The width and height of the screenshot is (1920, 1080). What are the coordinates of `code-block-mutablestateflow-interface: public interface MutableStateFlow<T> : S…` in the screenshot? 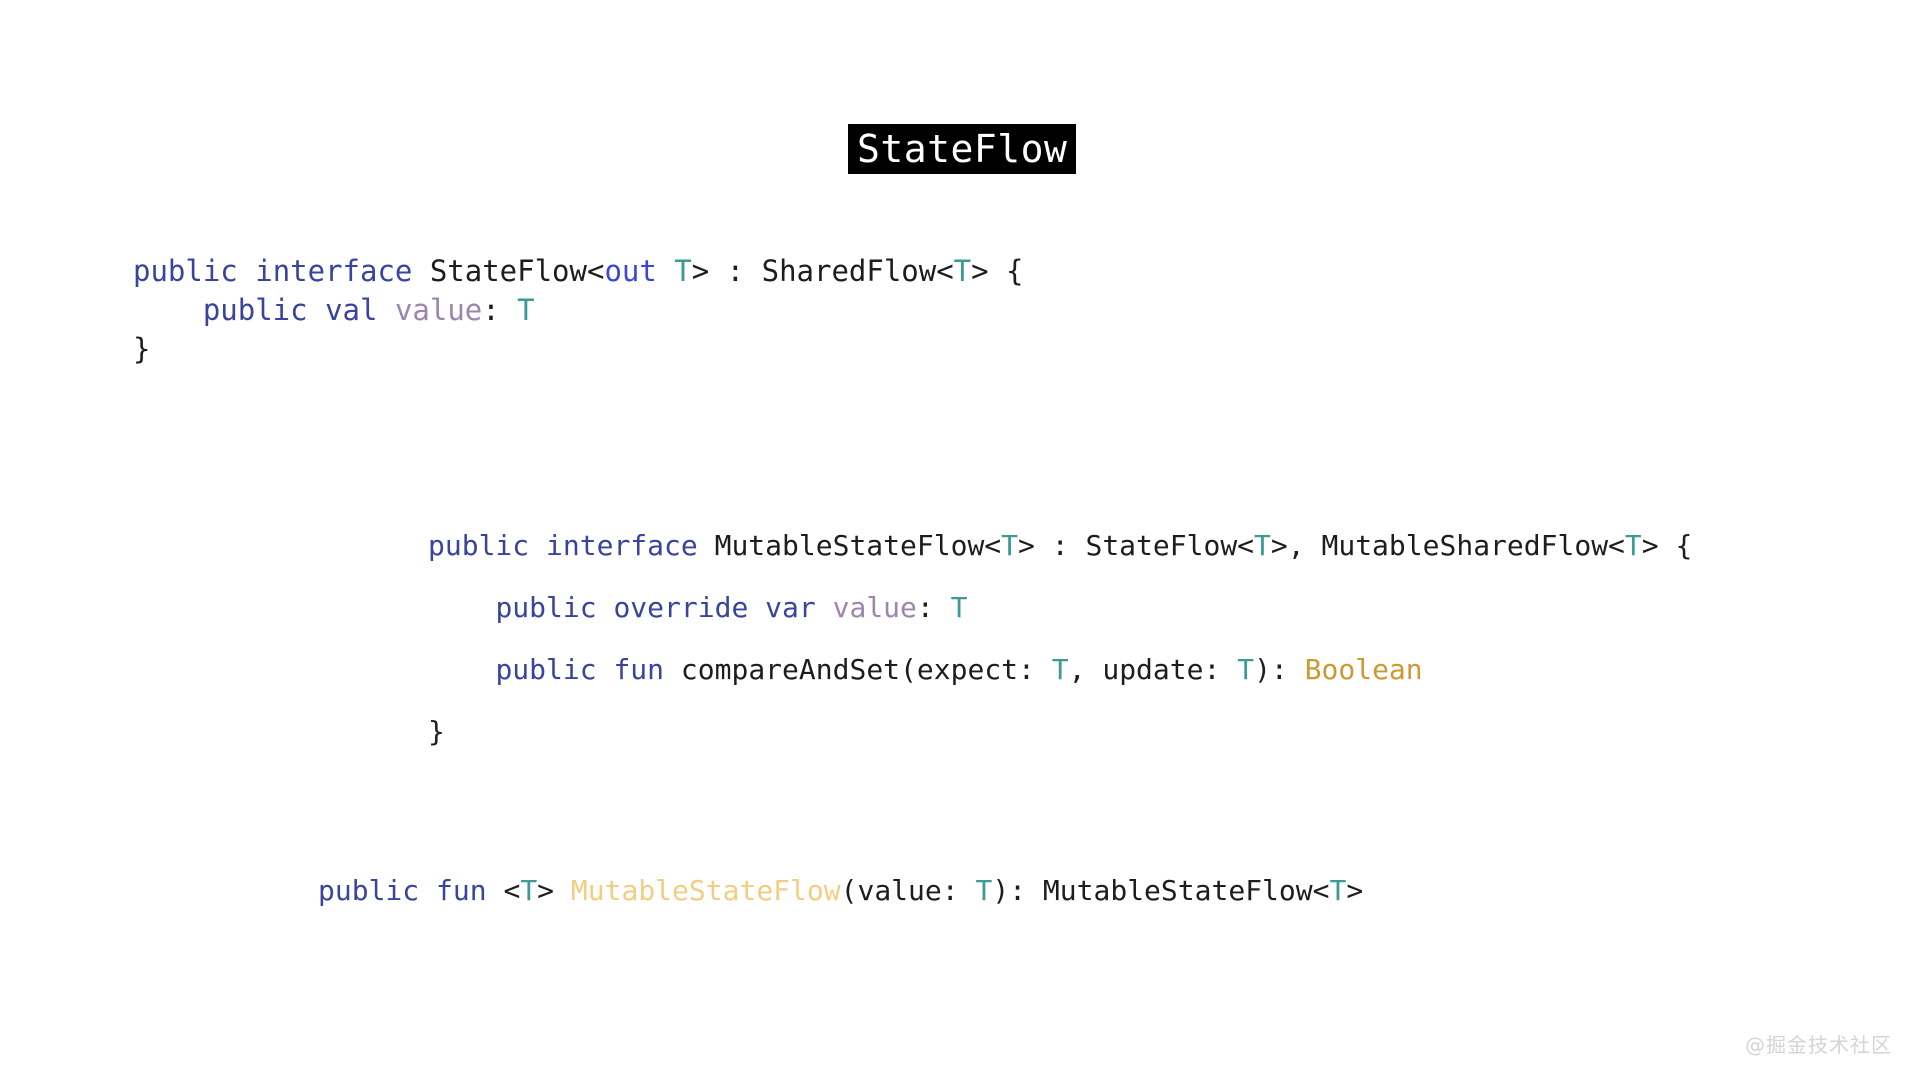 It's located at (1060, 639).